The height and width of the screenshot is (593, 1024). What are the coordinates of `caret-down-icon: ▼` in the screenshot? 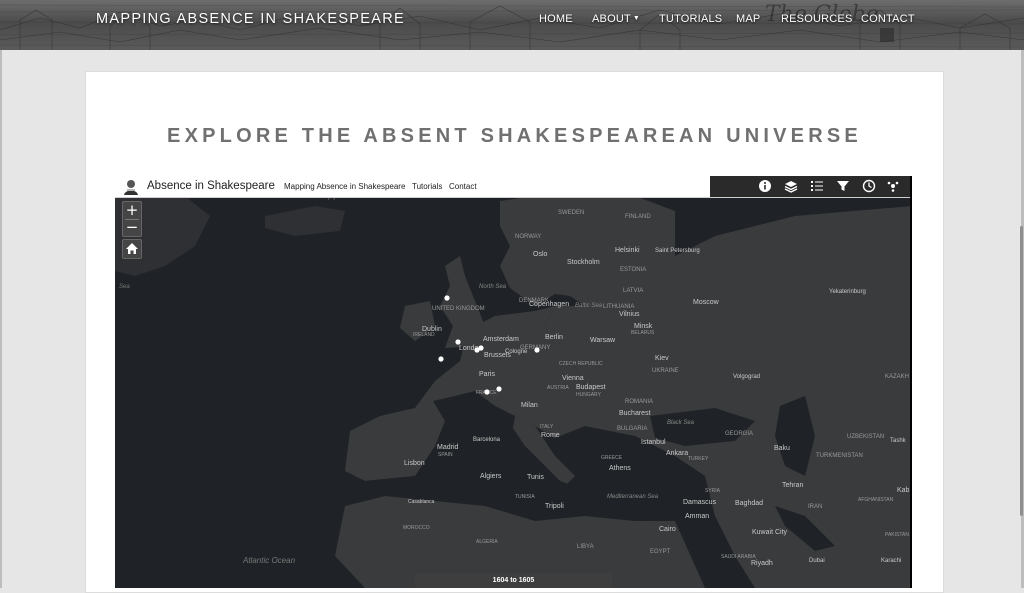 It's located at (636, 18).